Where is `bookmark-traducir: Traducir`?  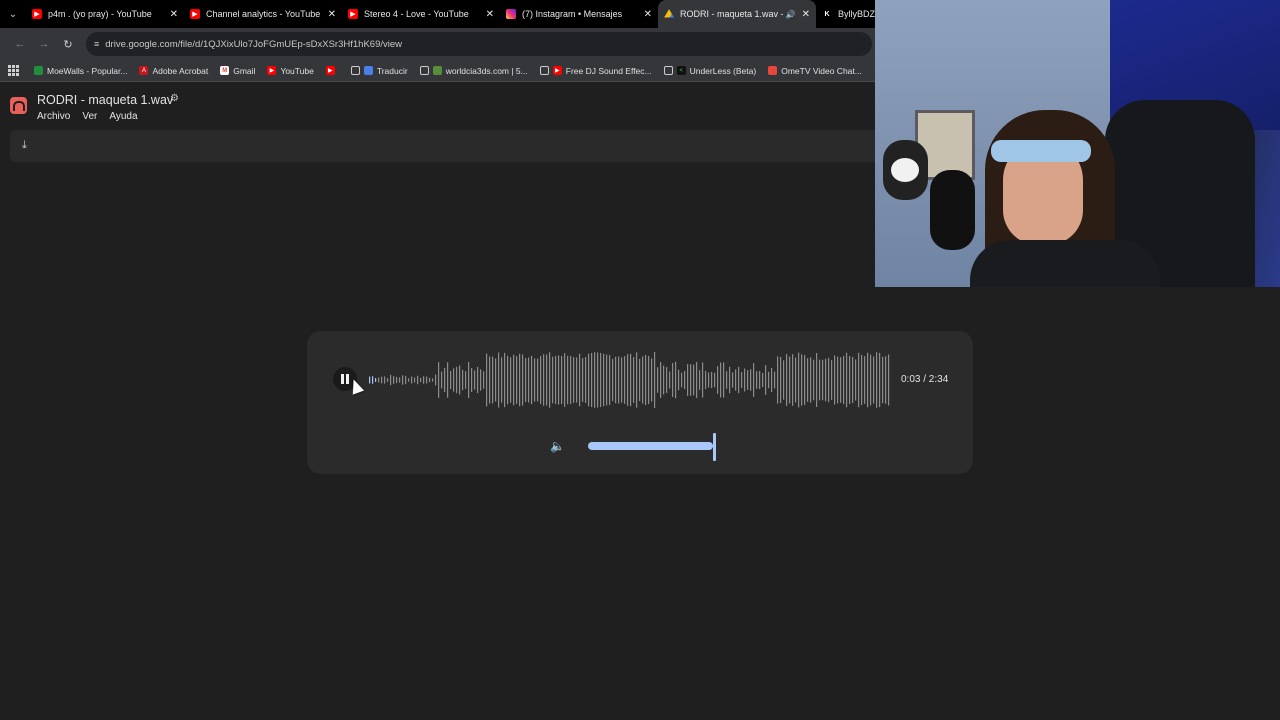 bookmark-traducir: Traducir is located at coordinates (379, 70).